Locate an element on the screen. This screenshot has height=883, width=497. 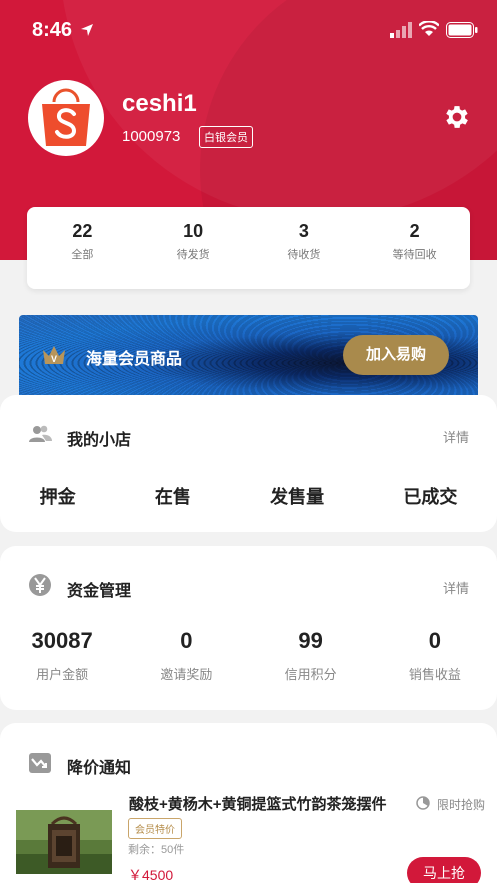
battery-icon is located at coordinates (462, 30).